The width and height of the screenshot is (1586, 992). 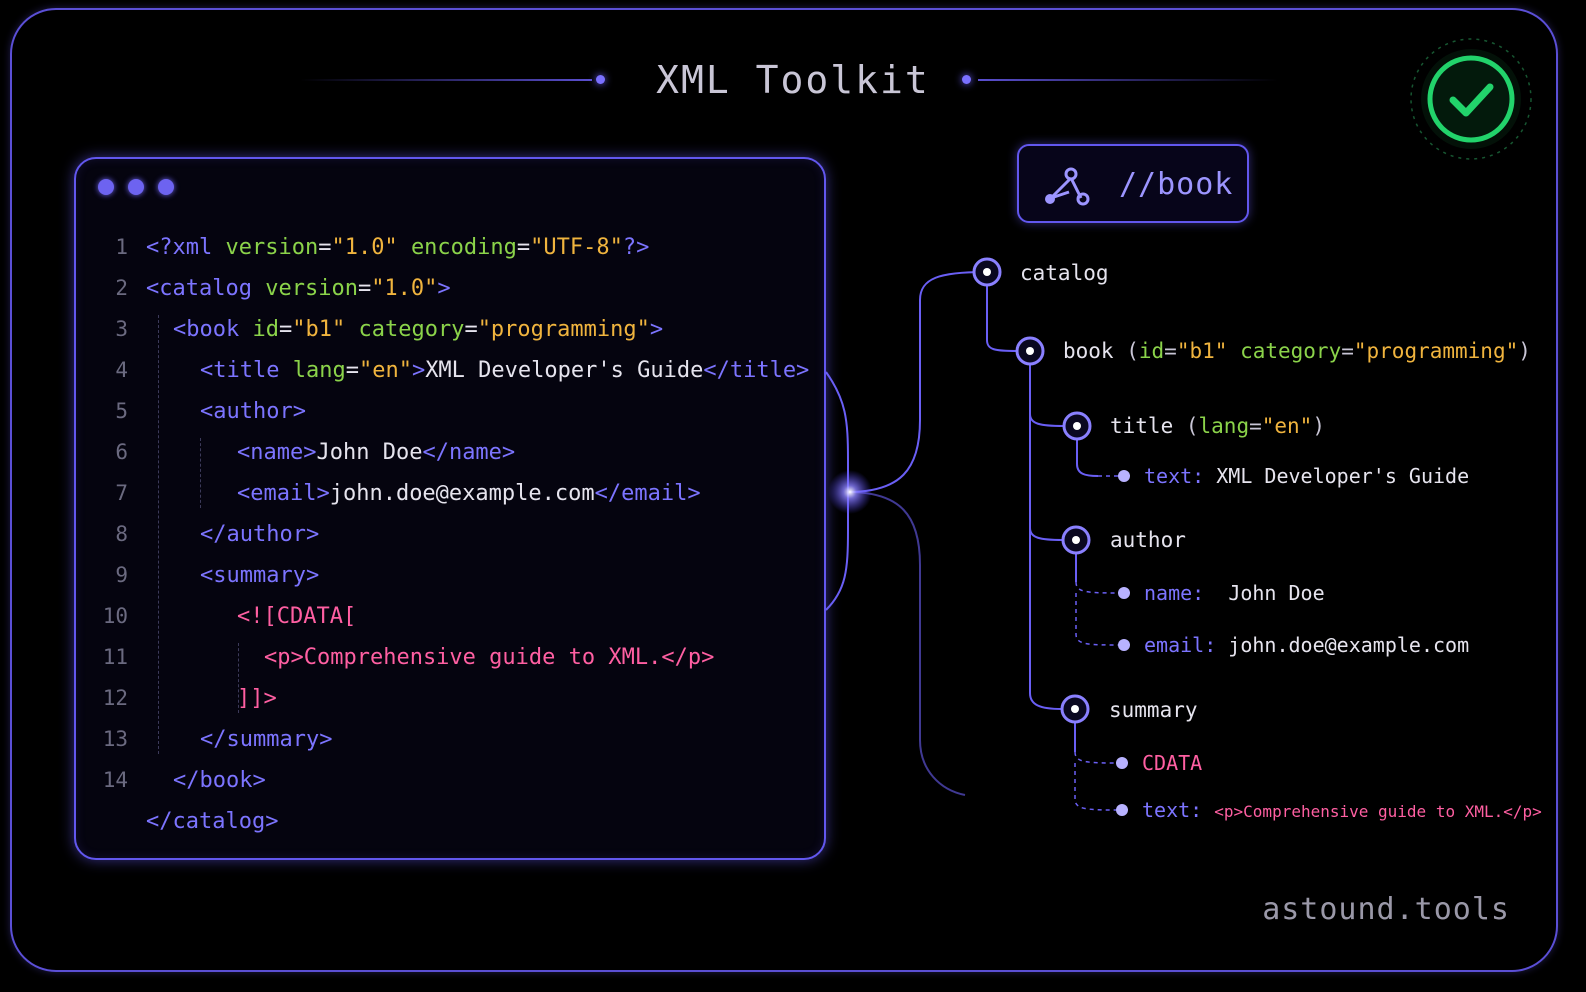 What do you see at coordinates (1067, 186) in the screenshot?
I see `graph-node-icon` at bounding box center [1067, 186].